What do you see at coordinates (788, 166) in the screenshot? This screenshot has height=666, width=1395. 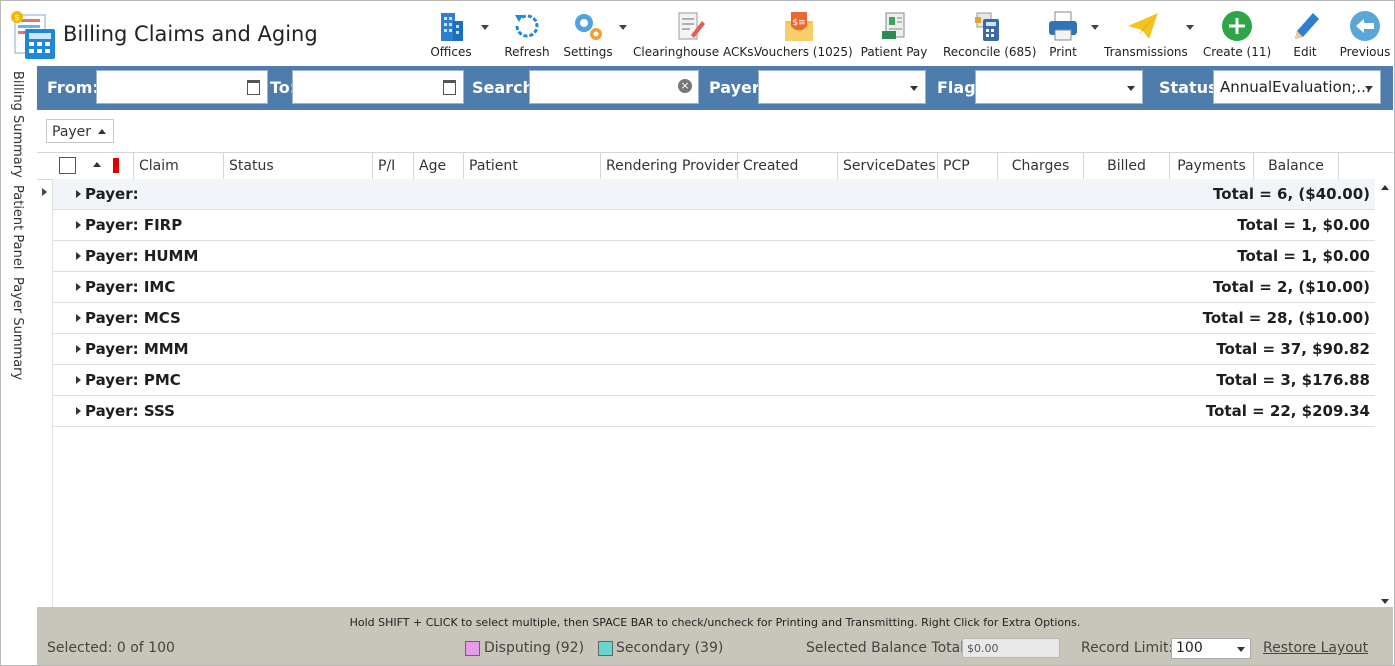 I see `column-header-created: Created` at bounding box center [788, 166].